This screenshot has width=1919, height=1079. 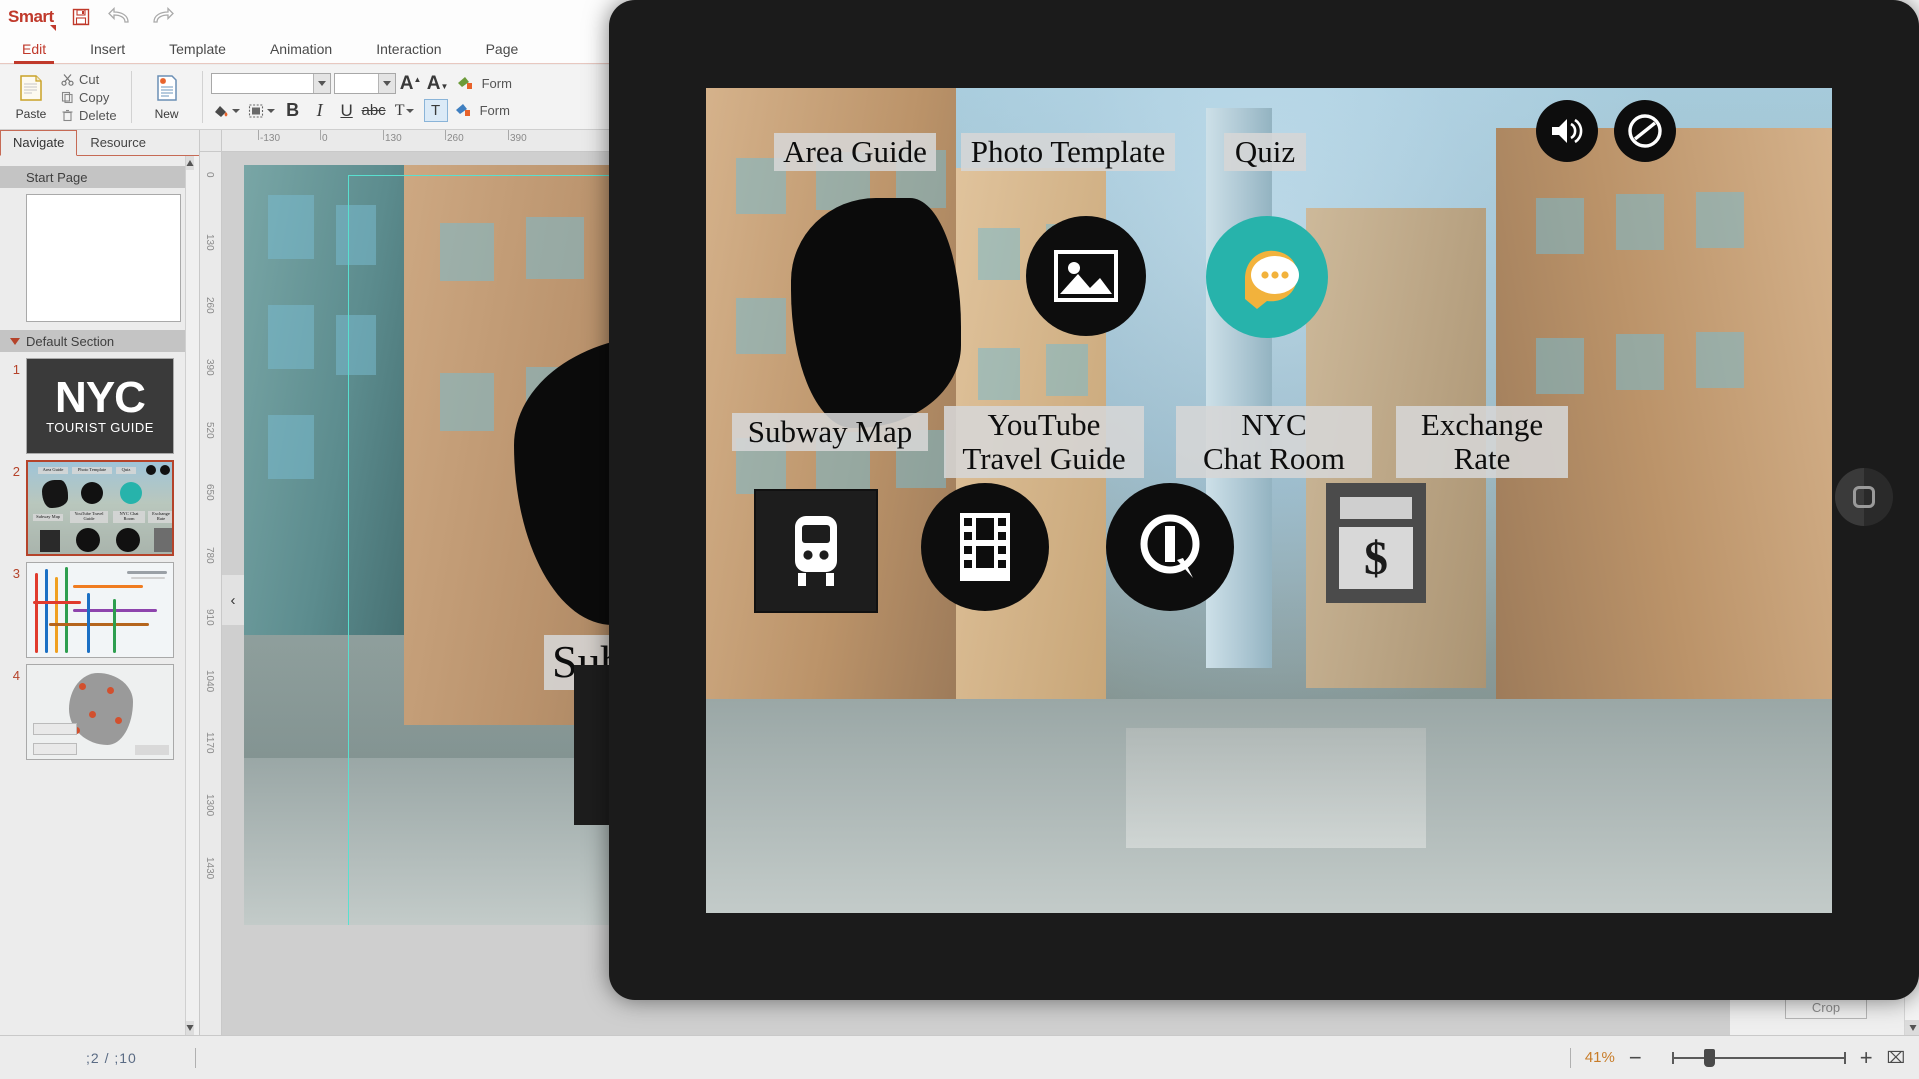 I want to click on label-quiz: Quiz, so click(x=1265, y=152).